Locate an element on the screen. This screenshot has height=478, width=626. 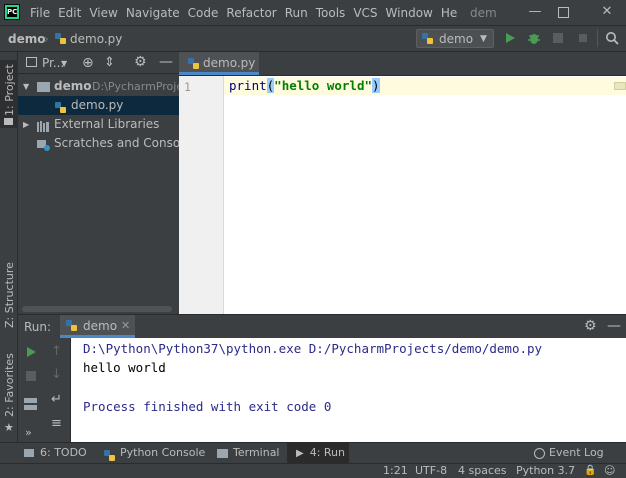
menu-help: He is located at coordinates (449, 13).